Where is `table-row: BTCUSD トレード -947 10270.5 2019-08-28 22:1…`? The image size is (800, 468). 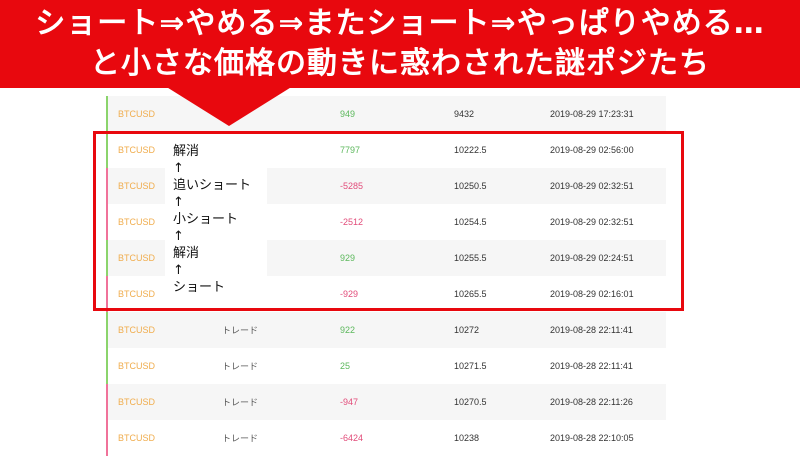 table-row: BTCUSD トレード -947 10270.5 2019-08-28 22:1… is located at coordinates (386, 402).